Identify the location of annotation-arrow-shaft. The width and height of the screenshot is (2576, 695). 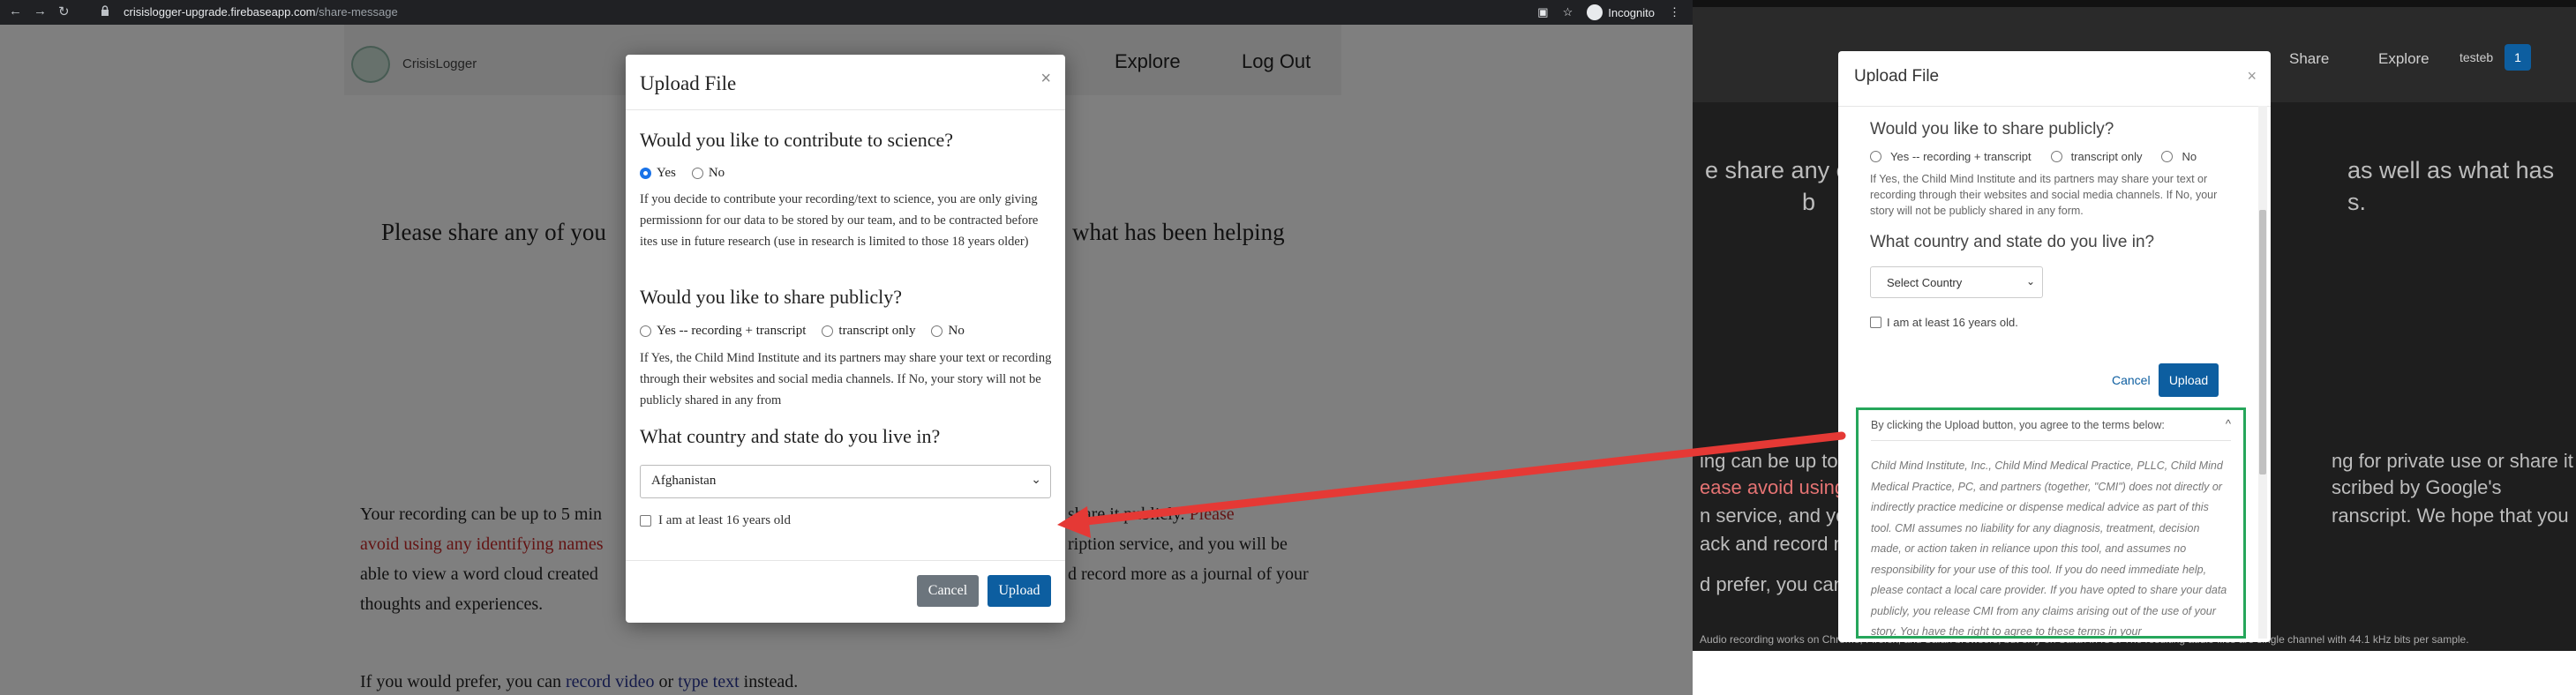
(1460, 479).